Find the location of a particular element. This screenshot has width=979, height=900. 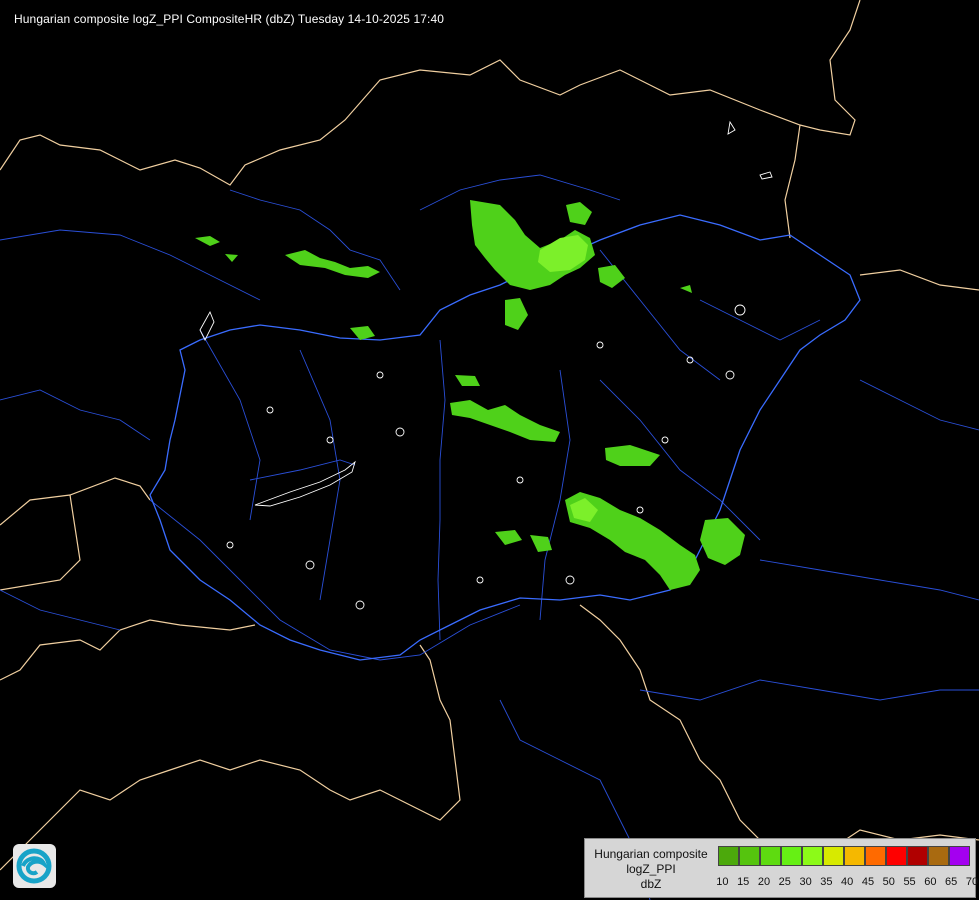

legend-ticks: 10 15 20 25 30 35 40 45 50 55 60 65 70 is located at coordinates (845, 882).